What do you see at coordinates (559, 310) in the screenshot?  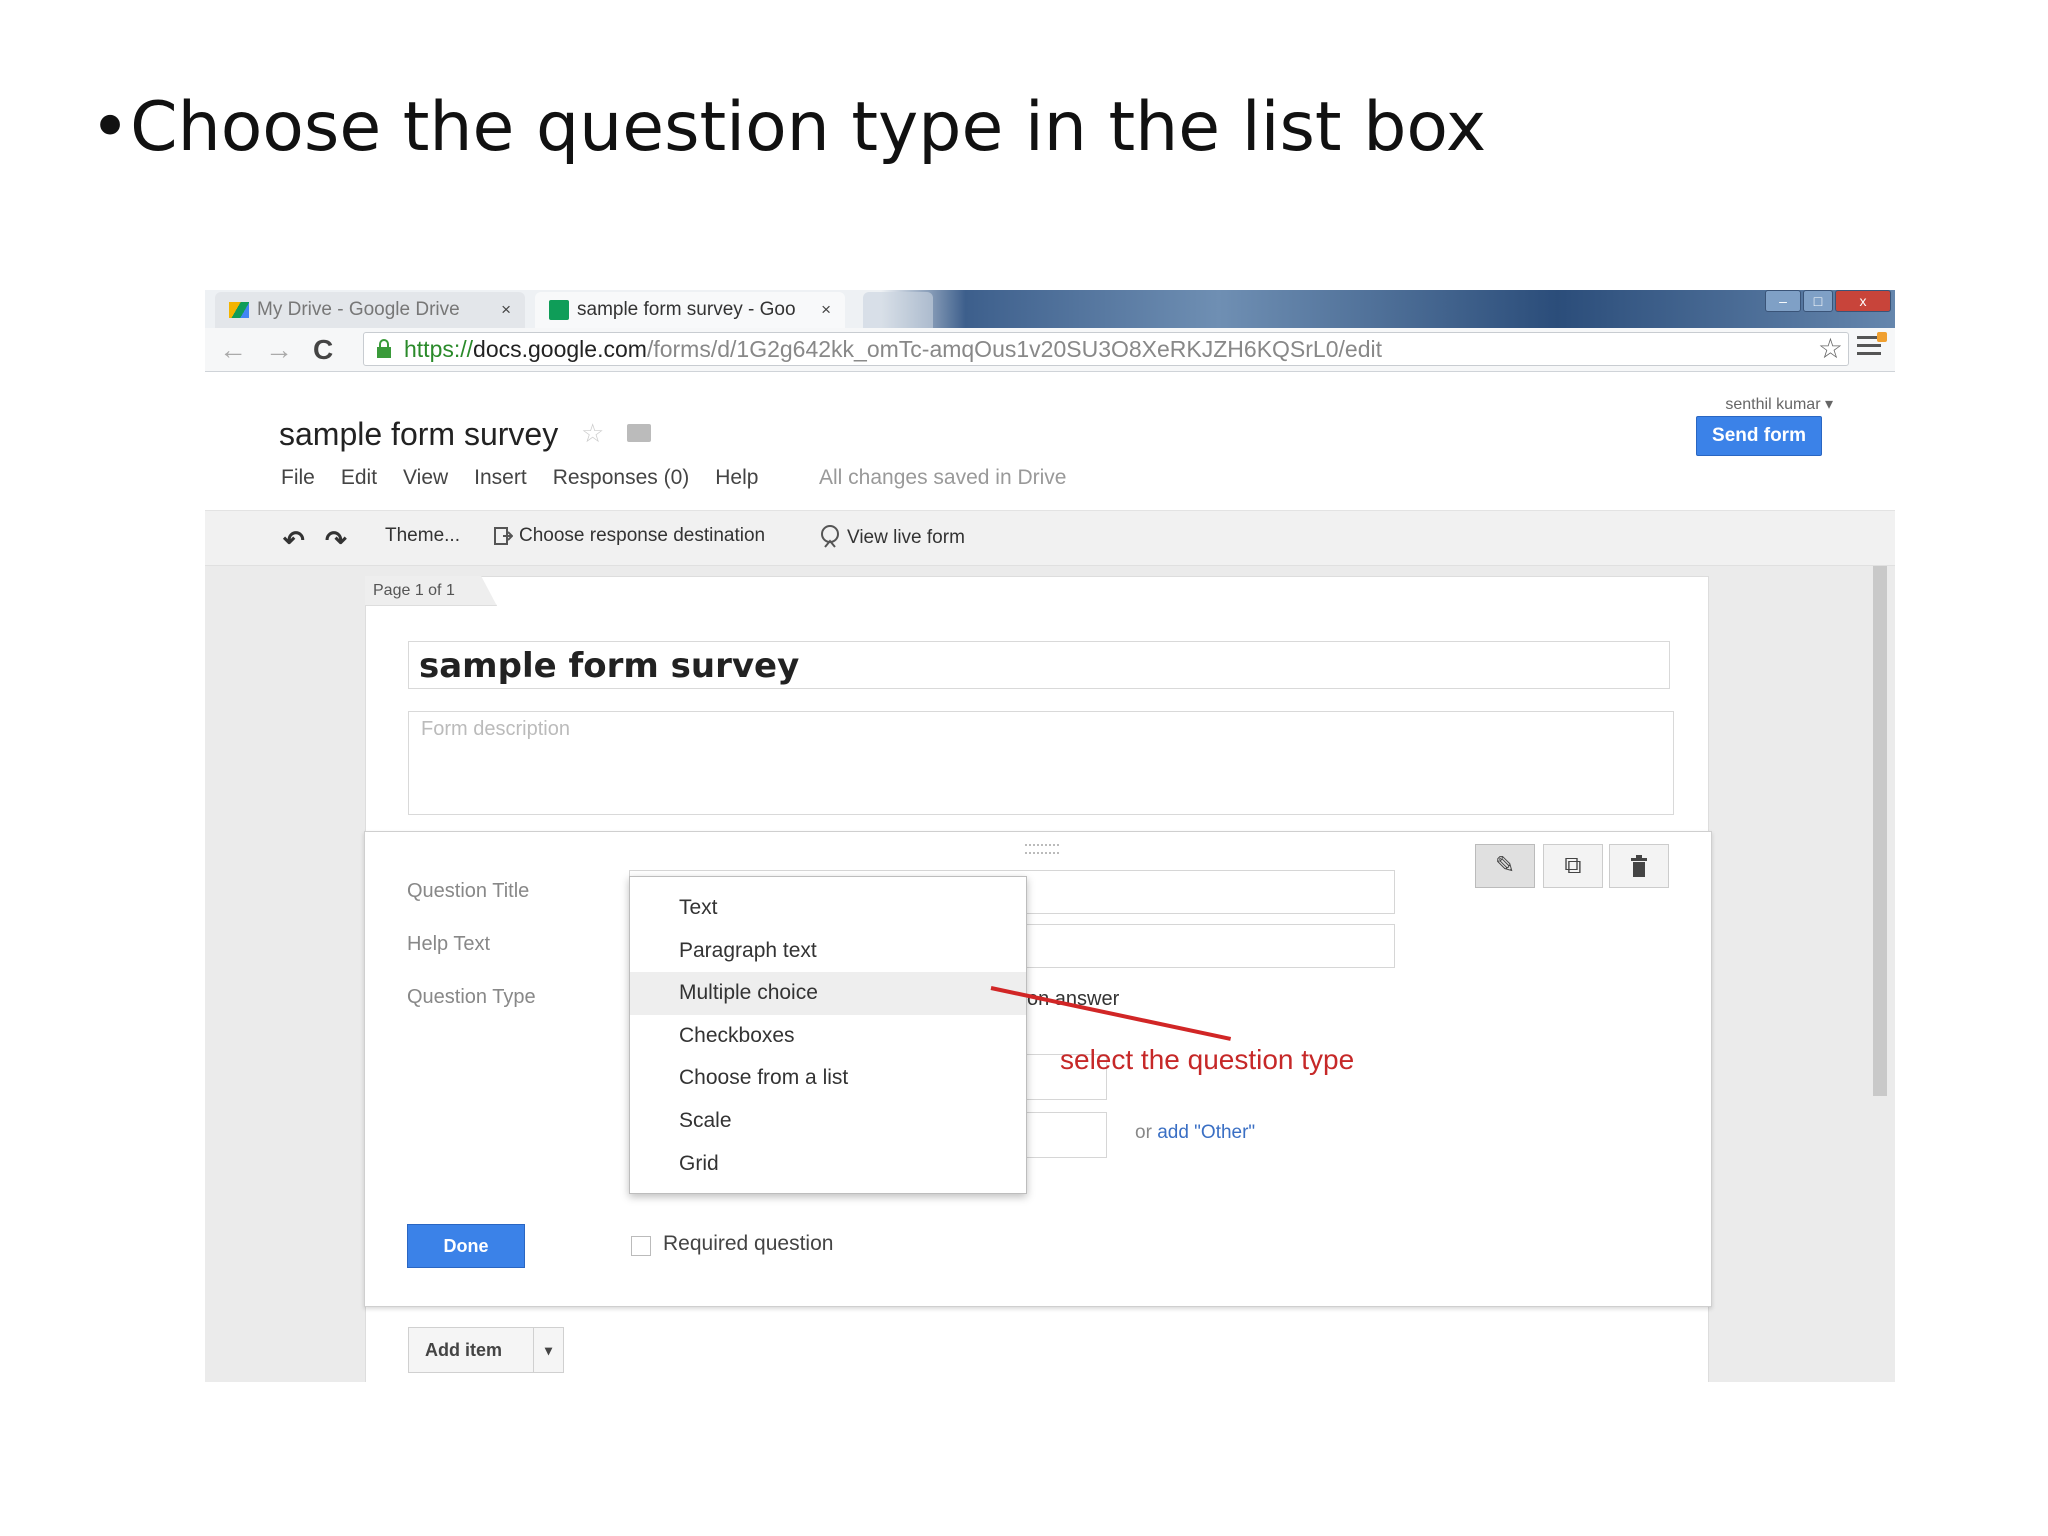 I see `forms-icon` at bounding box center [559, 310].